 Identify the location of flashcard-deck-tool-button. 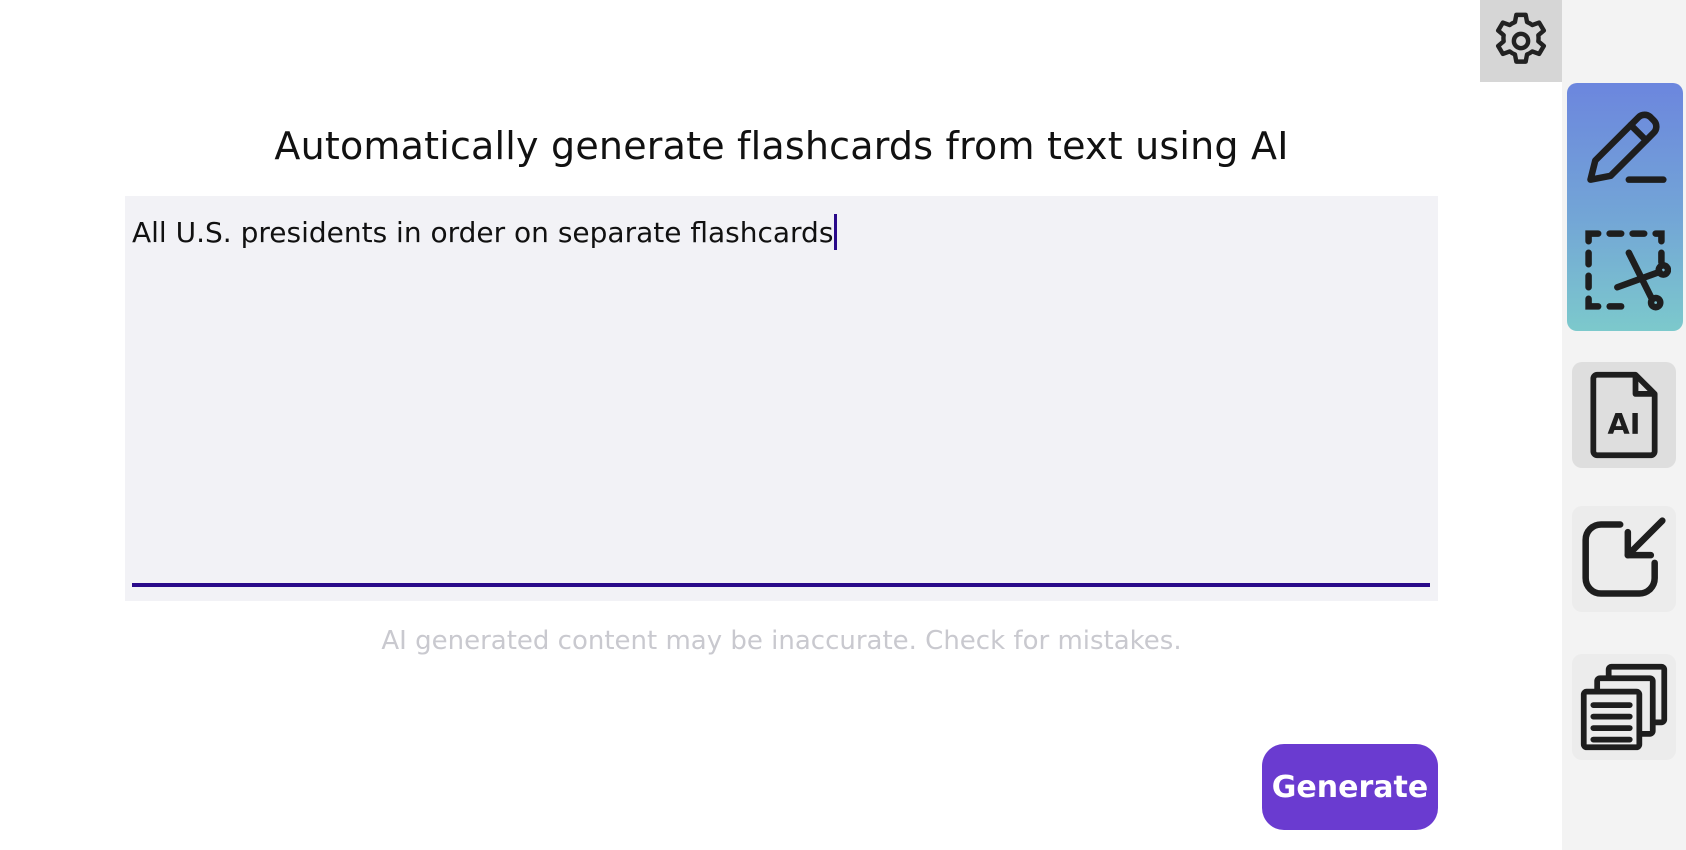
(1624, 707).